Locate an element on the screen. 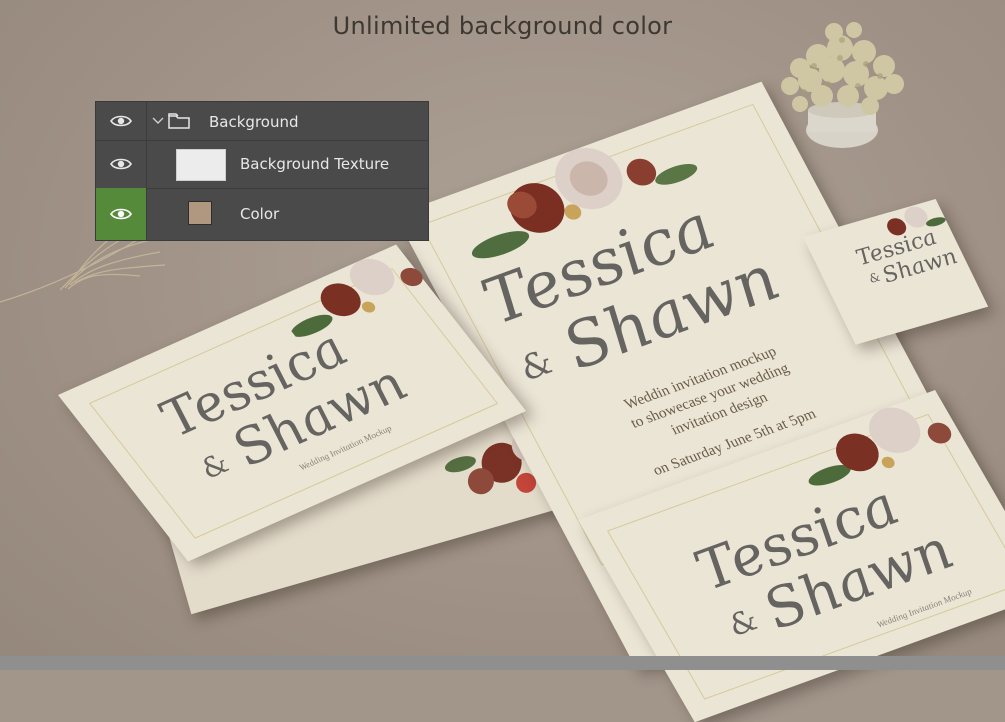 This screenshot has width=1005, height=722. layer-label-texture: Background Texture is located at coordinates (315, 164).